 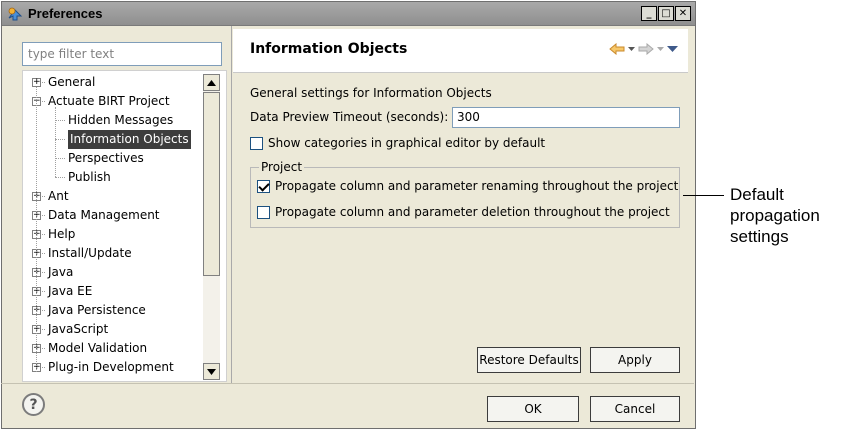 What do you see at coordinates (649, 13) in the screenshot?
I see `minimize-button: _` at bounding box center [649, 13].